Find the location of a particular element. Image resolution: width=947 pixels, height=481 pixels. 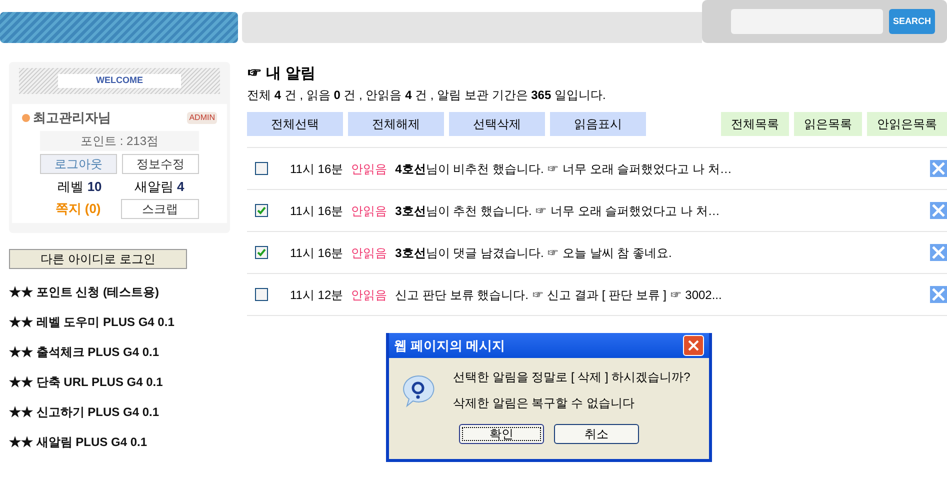

edit-profile-button: 정보수정 is located at coordinates (160, 164).